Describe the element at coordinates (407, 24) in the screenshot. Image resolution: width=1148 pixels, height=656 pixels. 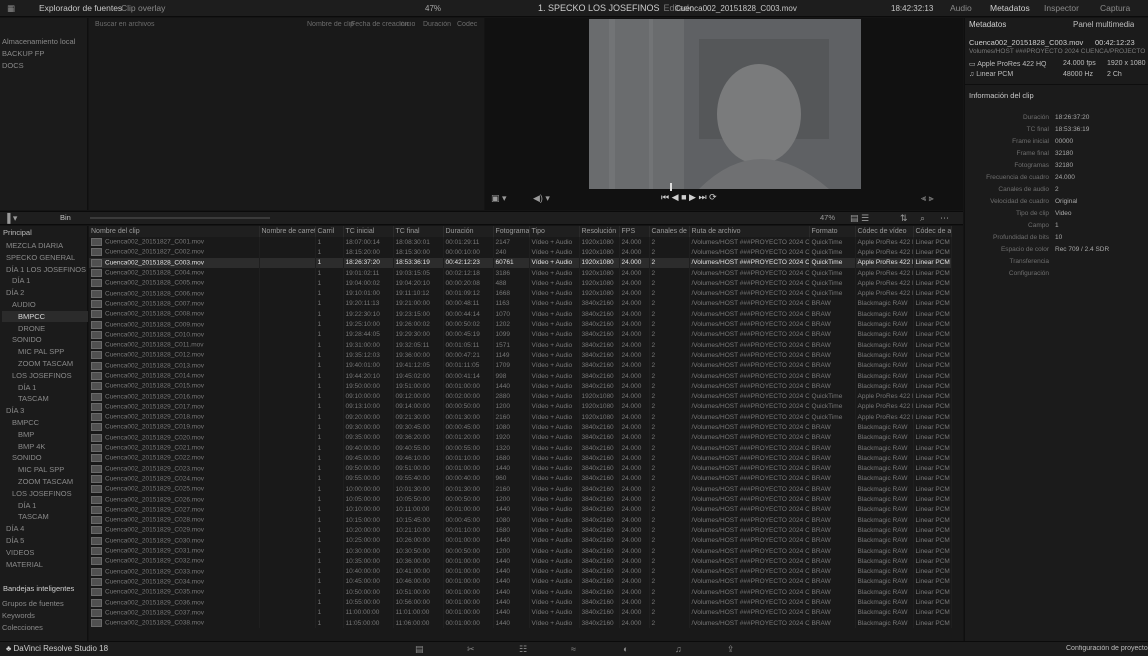
I see `browser-header-start: Inicio` at that location.